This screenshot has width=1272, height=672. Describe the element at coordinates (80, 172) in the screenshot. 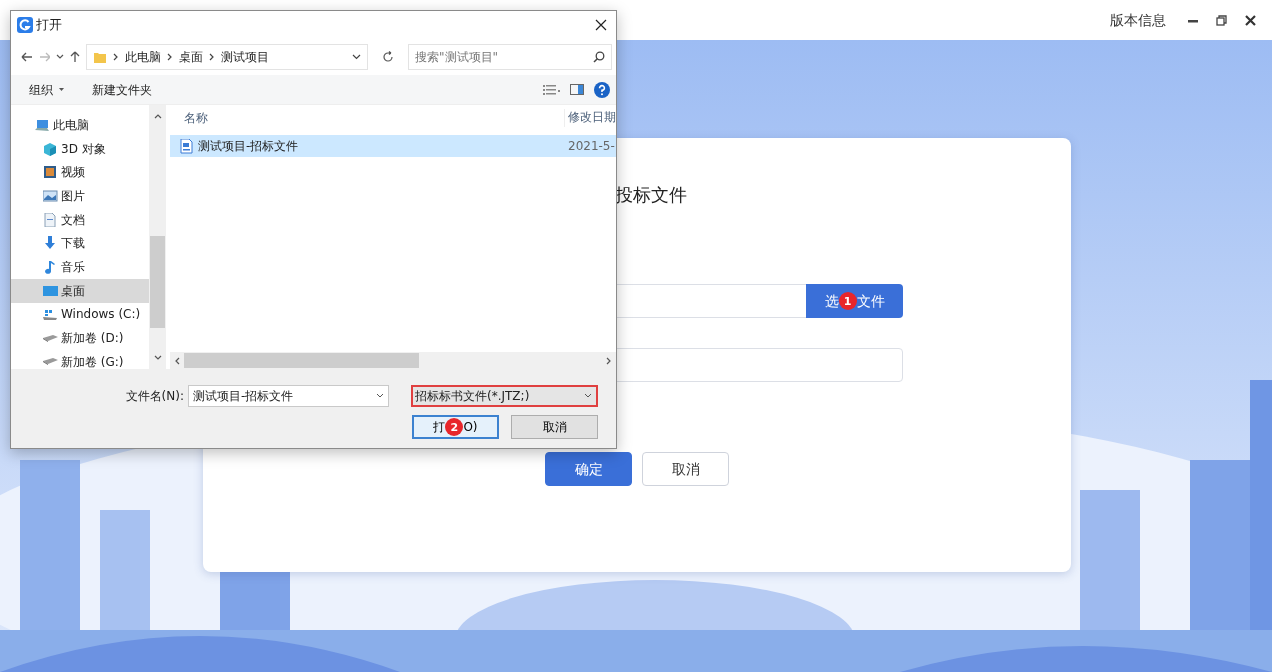

I see `nav-item: 视频` at that location.